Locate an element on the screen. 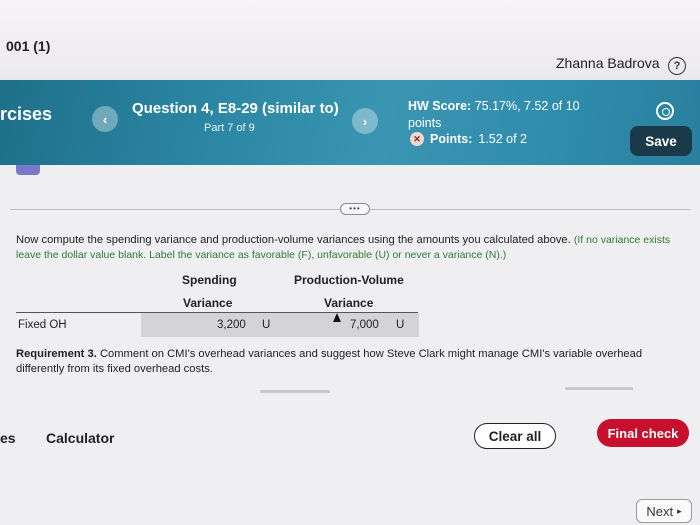 This screenshot has height=525, width=700. points-value: 1.52 of 2 is located at coordinates (503, 139).